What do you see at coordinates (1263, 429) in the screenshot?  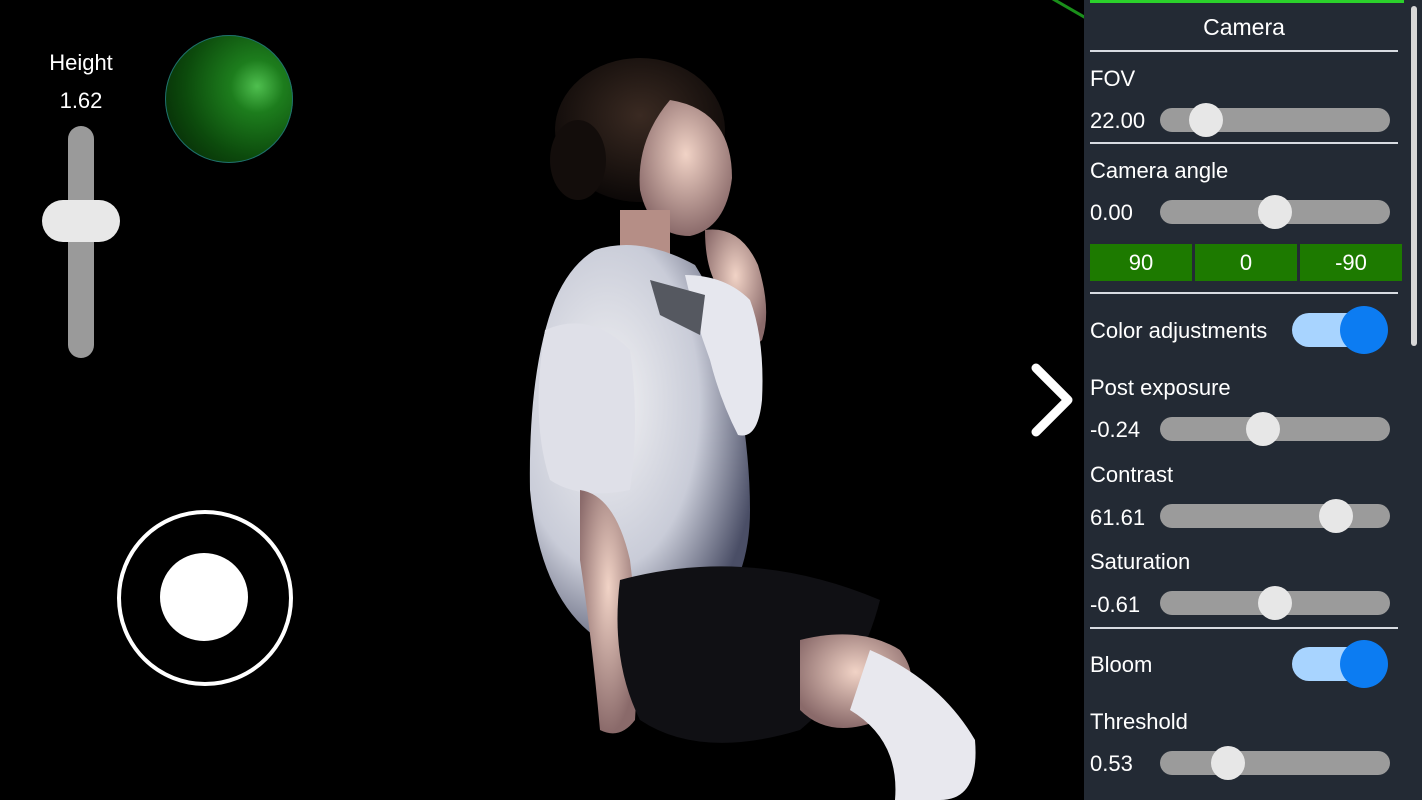 I see `post-exposure-slider-thumb` at bounding box center [1263, 429].